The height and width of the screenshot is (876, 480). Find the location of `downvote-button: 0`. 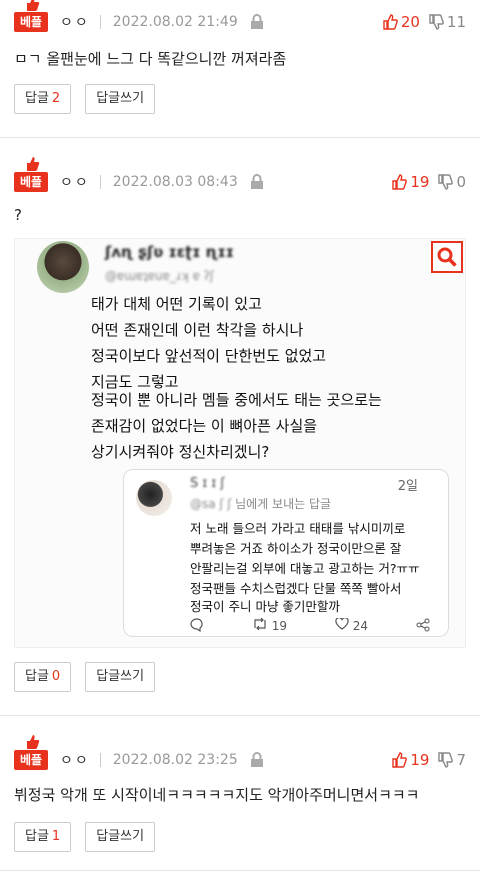

downvote-button: 0 is located at coordinates (451, 182).